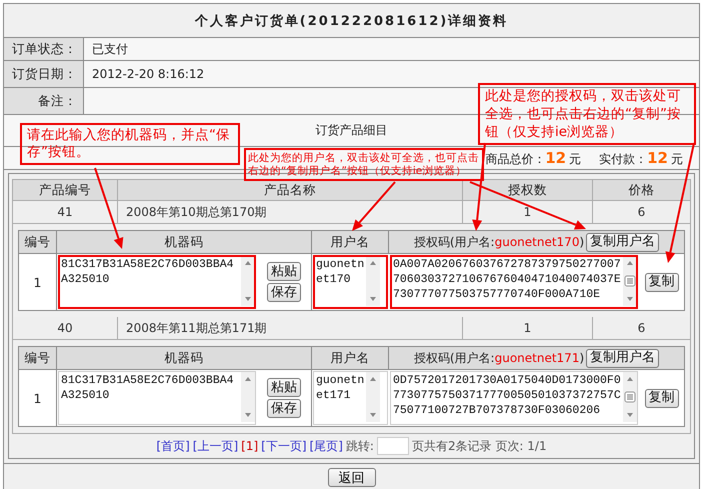 This screenshot has width=704, height=489. I want to click on username-field: guonetnet170, so click(350, 282).